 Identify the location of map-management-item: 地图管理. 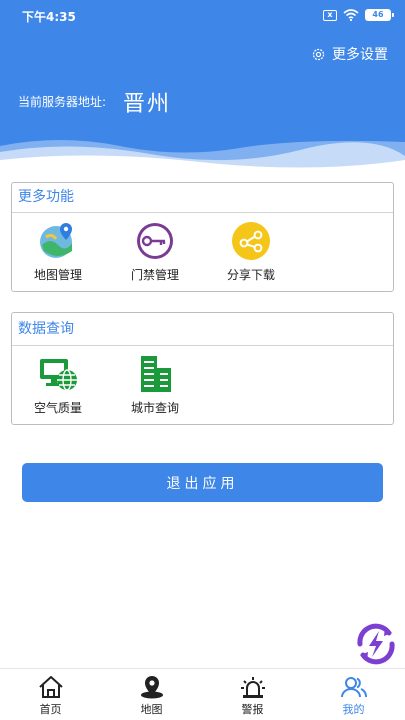
(58, 251).